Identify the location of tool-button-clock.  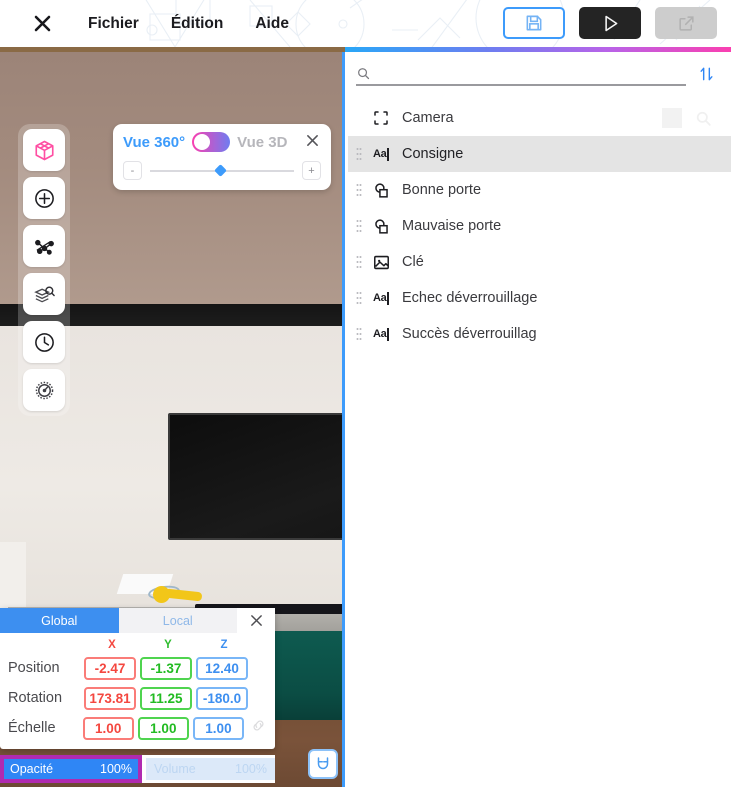
(44, 342).